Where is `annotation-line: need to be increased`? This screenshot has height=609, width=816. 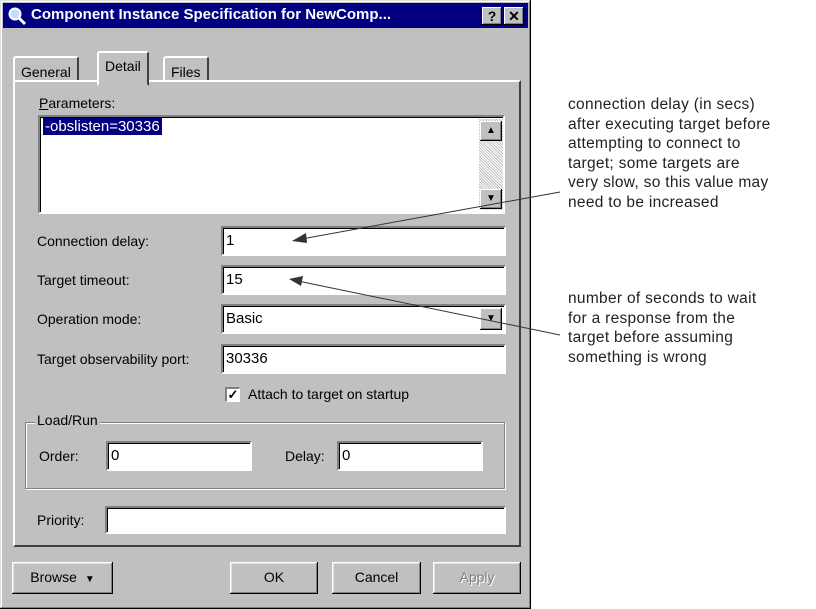
annotation-line: need to be increased is located at coordinates (643, 202).